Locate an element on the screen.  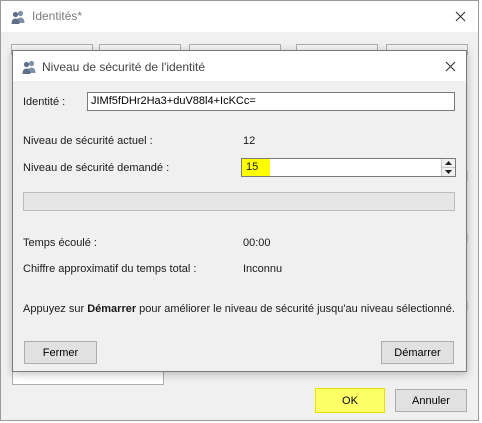
ok-button: OK is located at coordinates (350, 400).